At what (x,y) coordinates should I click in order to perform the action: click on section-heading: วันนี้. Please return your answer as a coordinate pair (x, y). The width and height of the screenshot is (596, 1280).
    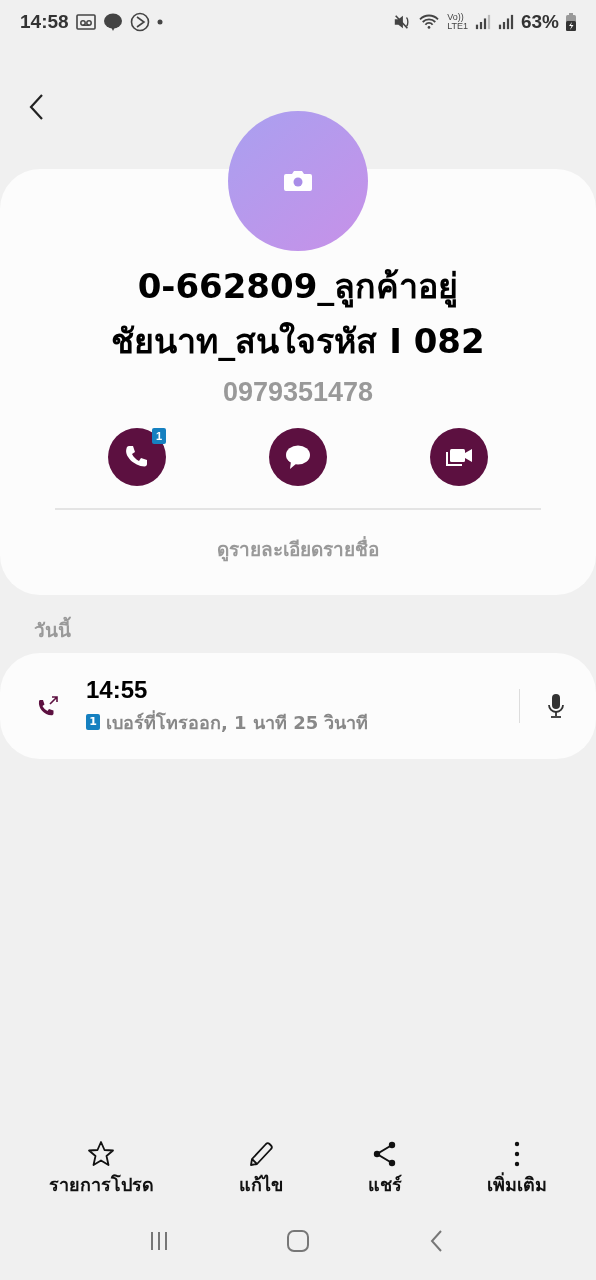
    Looking at the image, I should click on (298, 624).